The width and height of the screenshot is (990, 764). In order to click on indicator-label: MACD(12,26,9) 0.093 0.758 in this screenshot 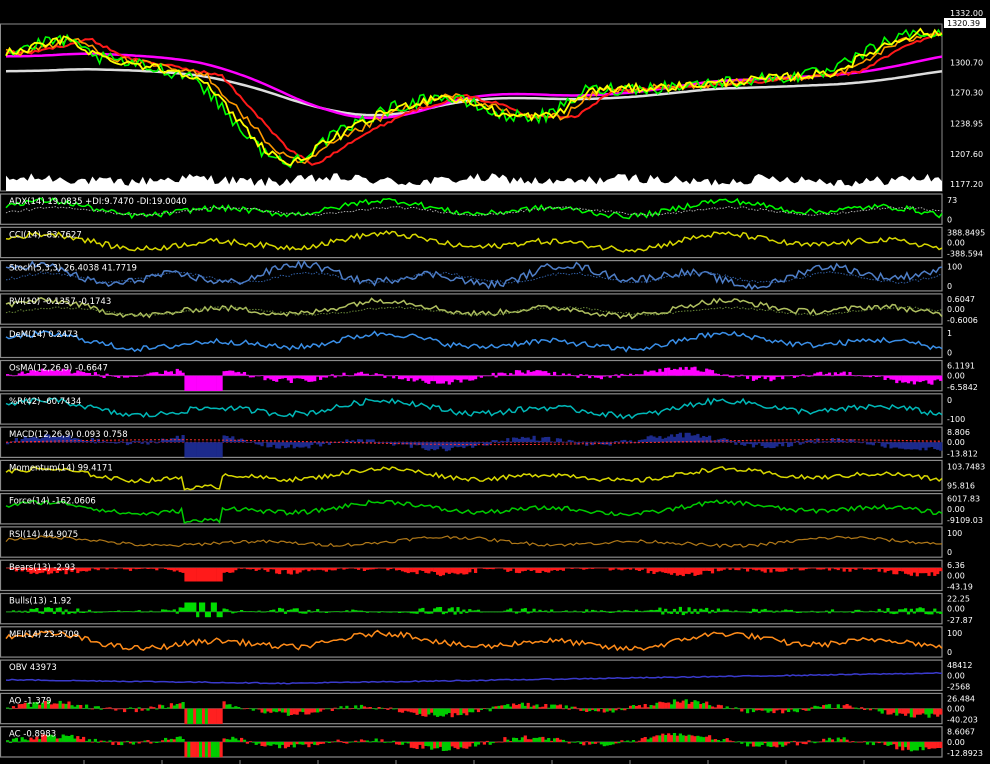, I will do `click(68, 435)`.